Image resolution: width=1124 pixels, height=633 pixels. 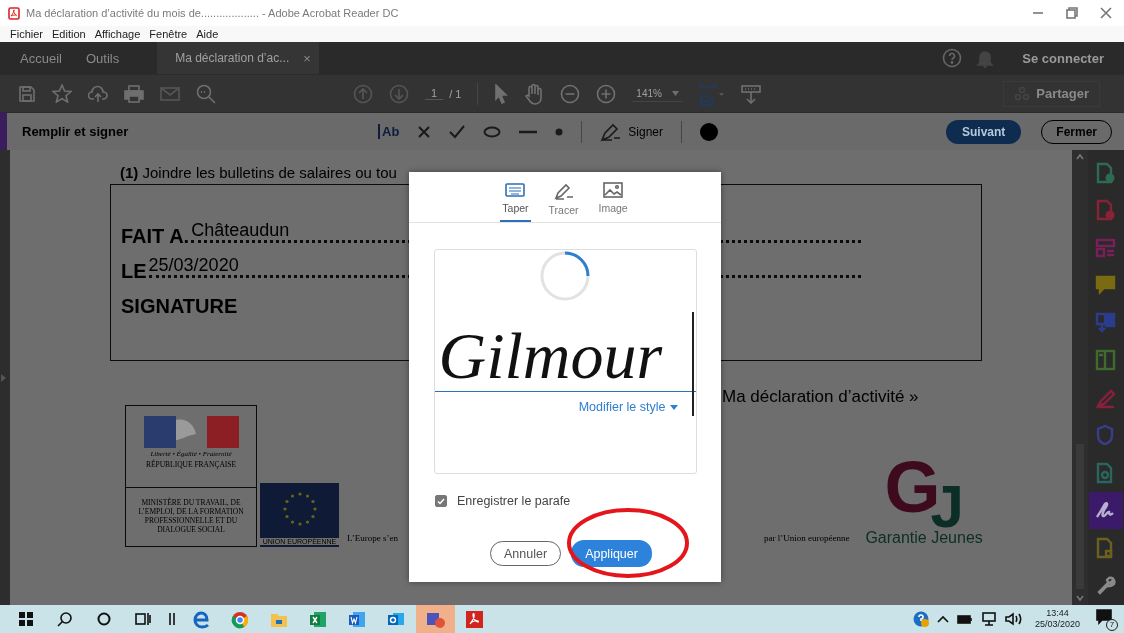 What do you see at coordinates (1106, 360) in the screenshot?
I see `columns-icon` at bounding box center [1106, 360].